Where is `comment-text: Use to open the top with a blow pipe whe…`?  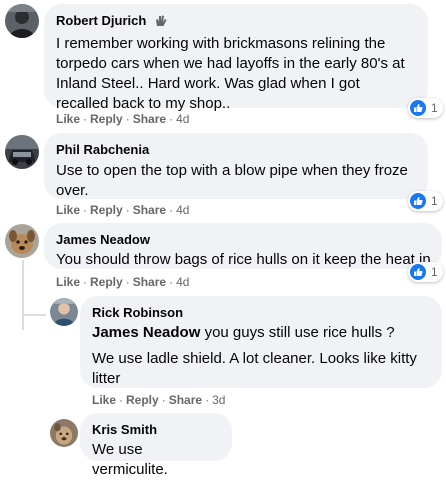
comment-text: Use to open the top with a blow pipe whe… is located at coordinates (232, 180).